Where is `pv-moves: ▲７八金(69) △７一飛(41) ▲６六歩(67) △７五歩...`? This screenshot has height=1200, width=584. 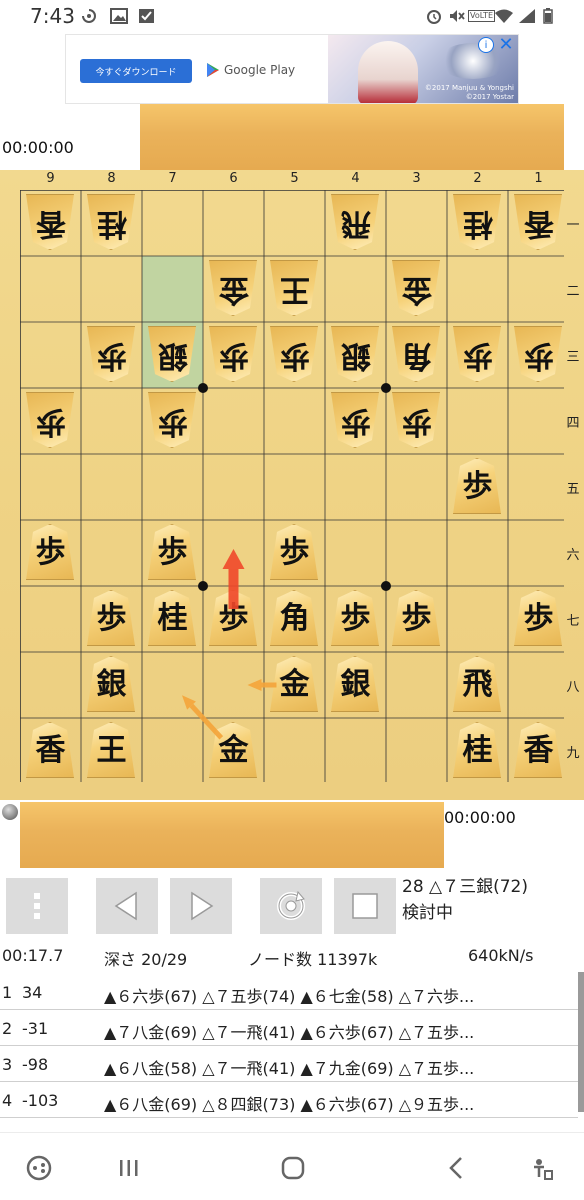 pv-moves: ▲７八金(69) △７一飛(41) ▲６六歩(67) △７五歩... is located at coordinates (289, 1032).